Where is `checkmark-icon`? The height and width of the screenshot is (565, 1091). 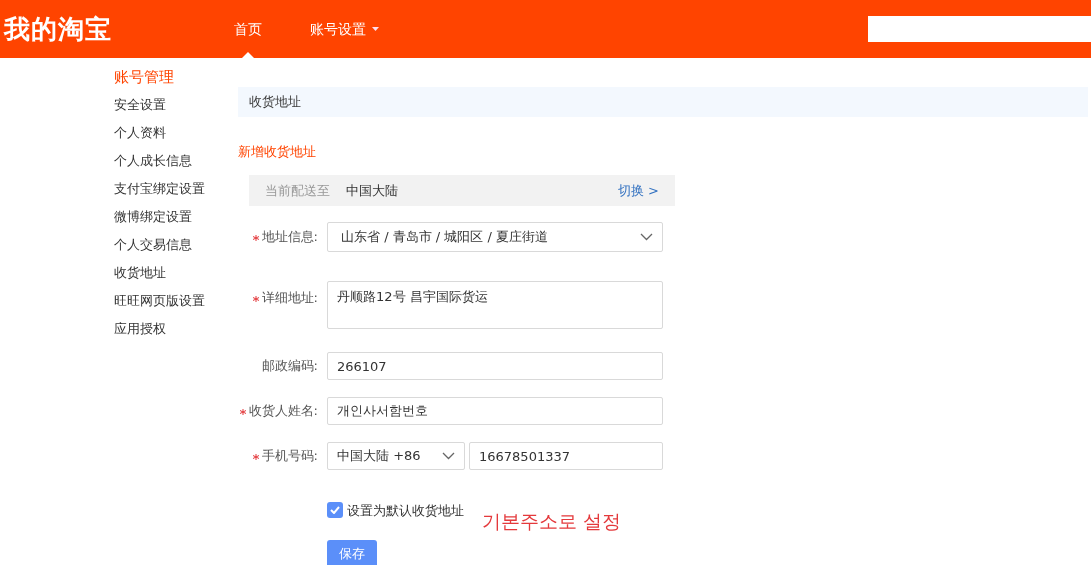
checkmark-icon is located at coordinates (335, 510).